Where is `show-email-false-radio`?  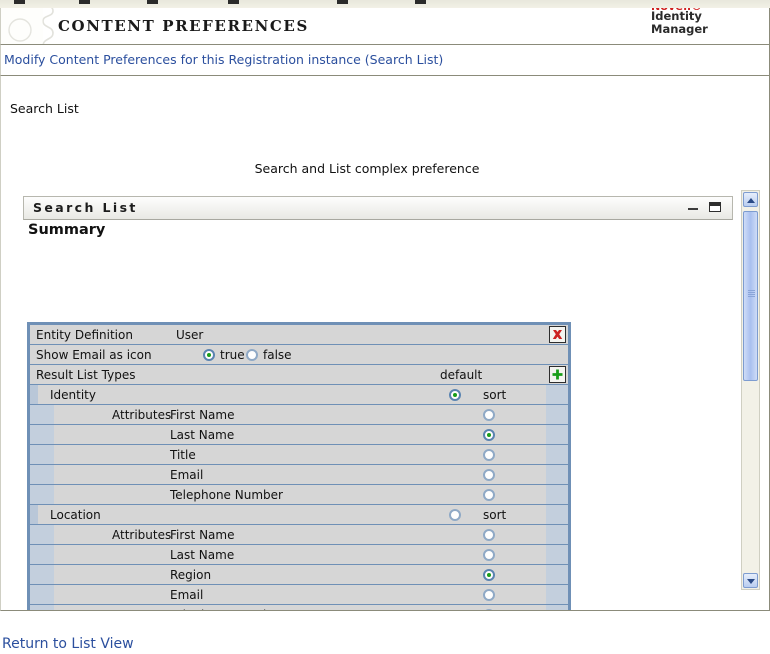 show-email-false-radio is located at coordinates (252, 355).